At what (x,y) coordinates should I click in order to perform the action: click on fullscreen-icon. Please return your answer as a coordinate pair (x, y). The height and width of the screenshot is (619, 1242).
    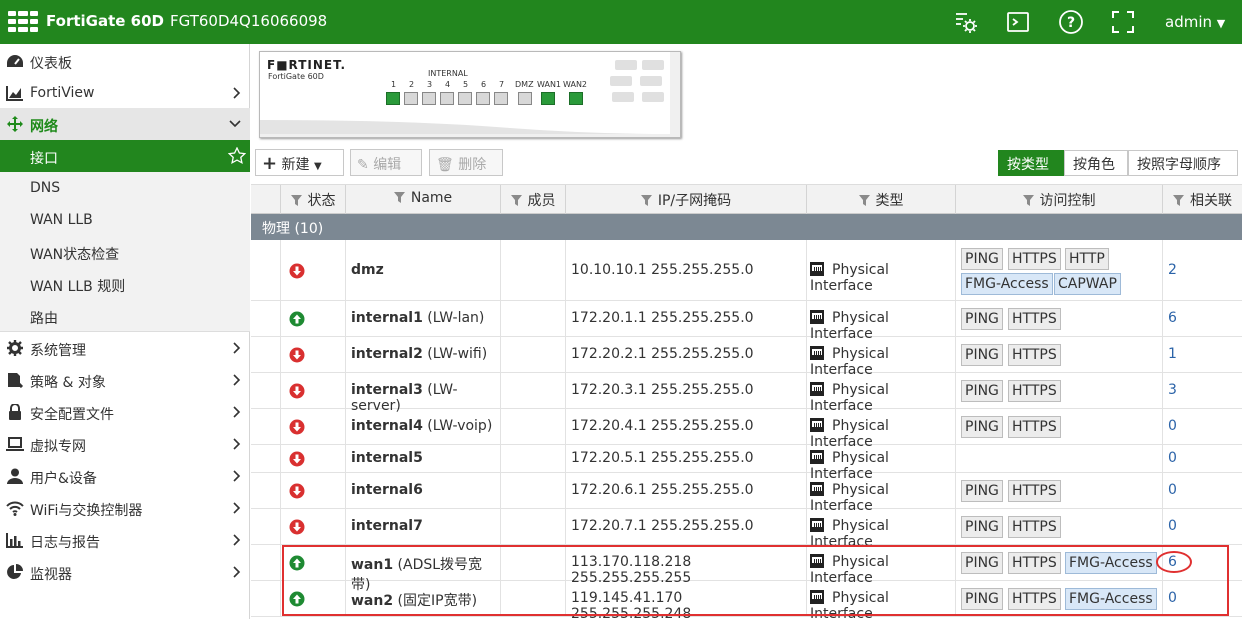
    Looking at the image, I should click on (1123, 22).